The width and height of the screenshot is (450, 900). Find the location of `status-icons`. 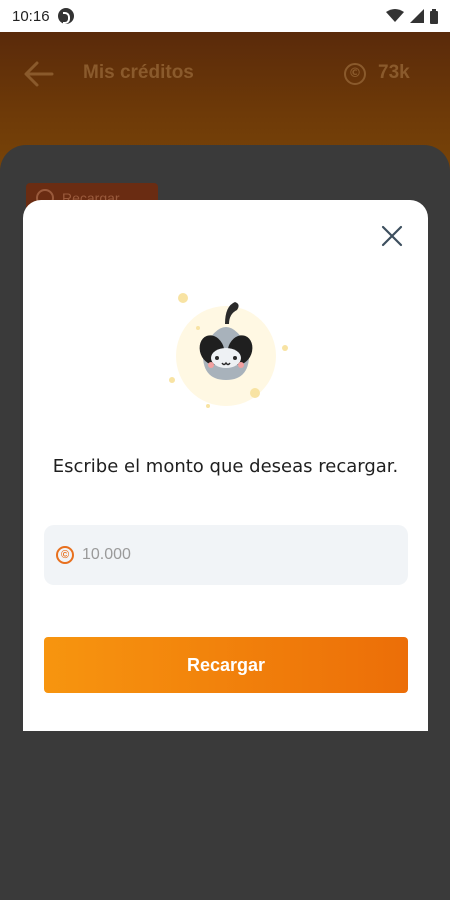

status-icons is located at coordinates (412, 16).